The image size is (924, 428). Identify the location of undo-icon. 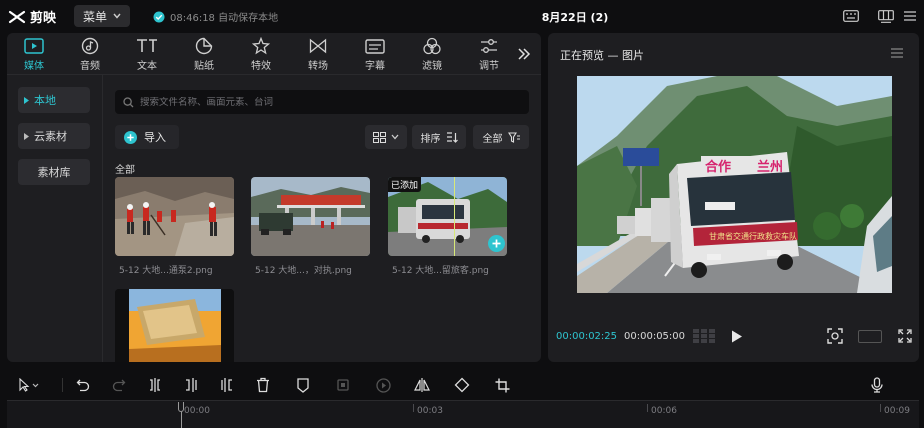
(83, 385).